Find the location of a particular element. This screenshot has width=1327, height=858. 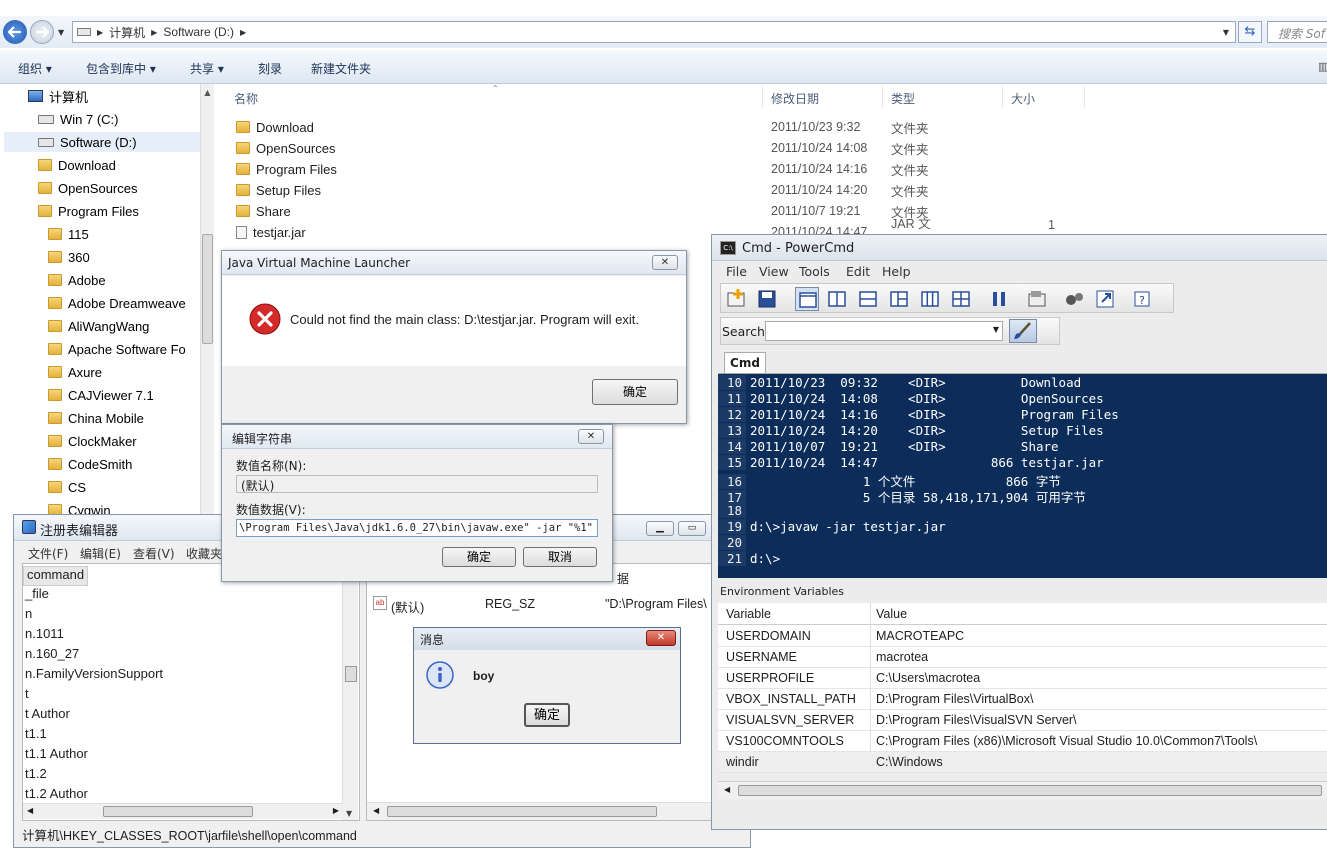

registry-key: t is located at coordinates (26, 696).